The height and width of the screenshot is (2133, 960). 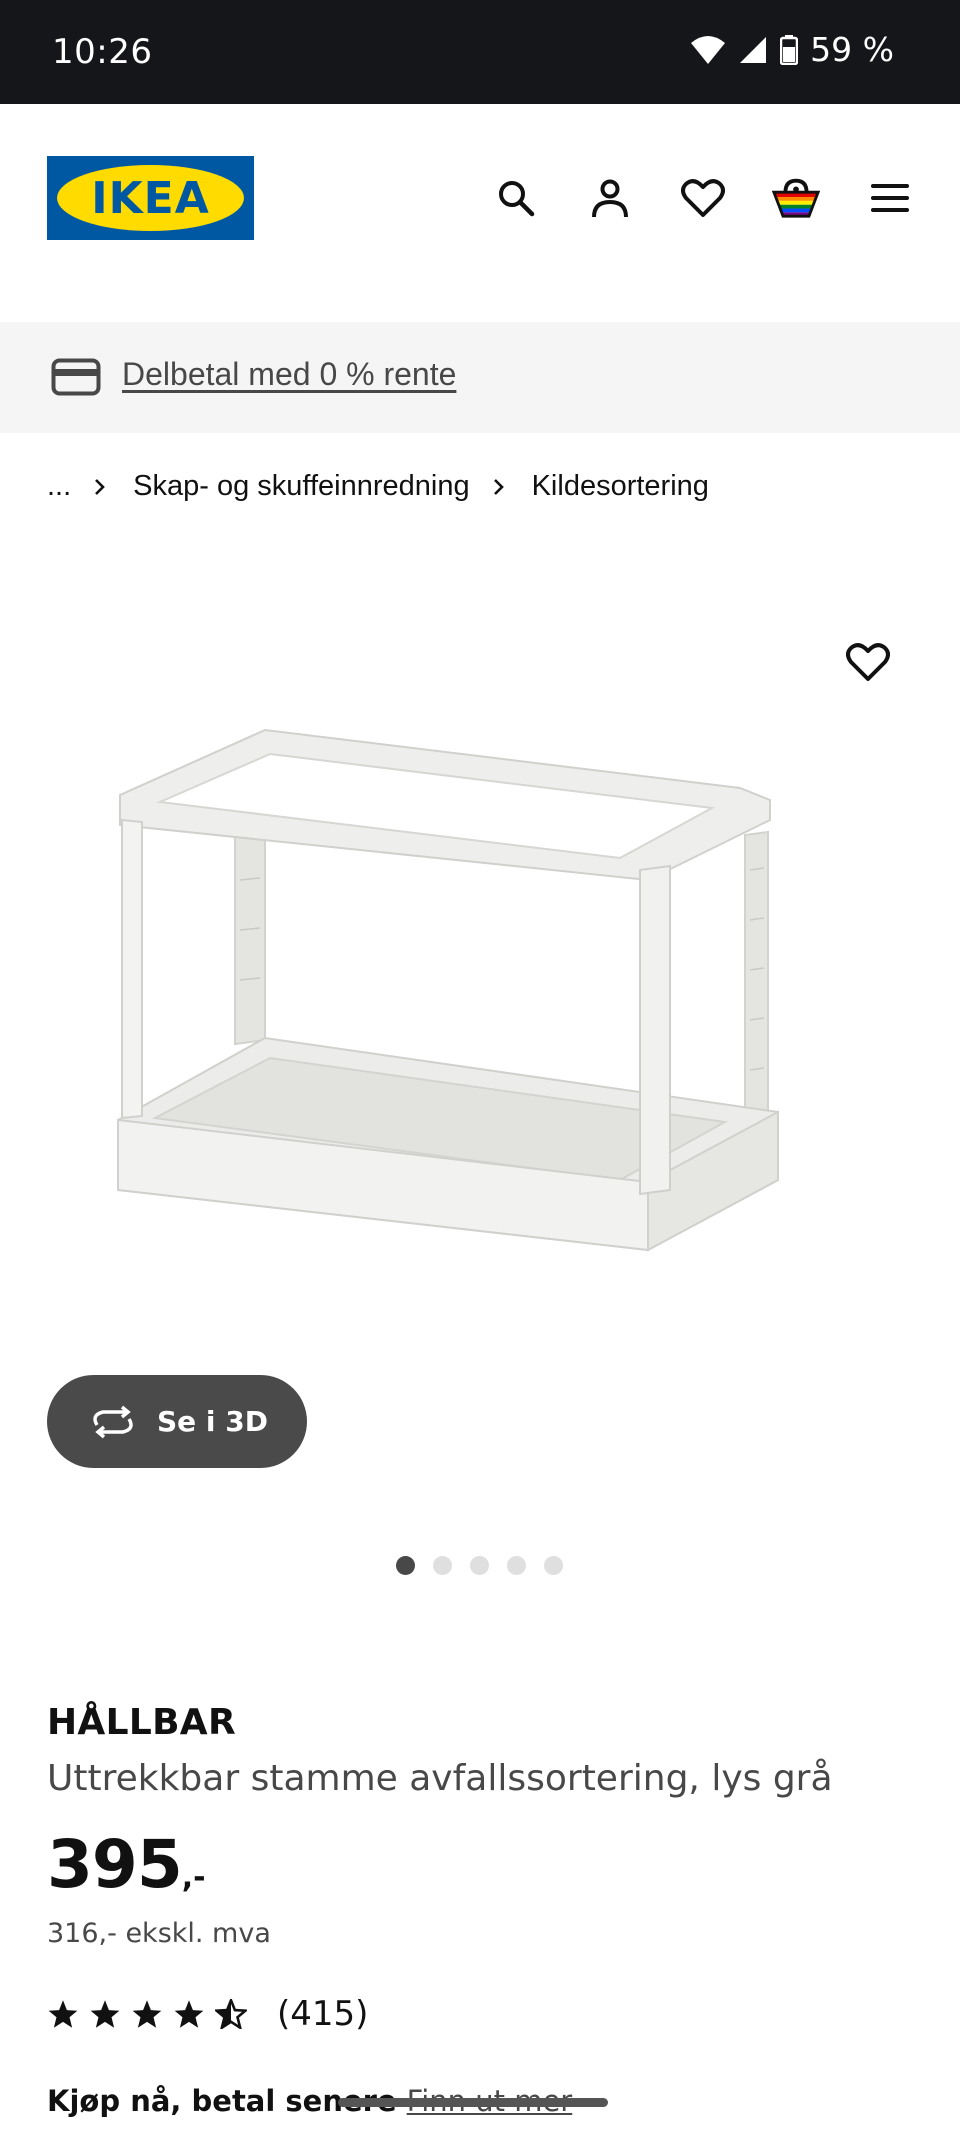 I want to click on view-3d-button: Se i 3D, so click(x=177, y=1421).